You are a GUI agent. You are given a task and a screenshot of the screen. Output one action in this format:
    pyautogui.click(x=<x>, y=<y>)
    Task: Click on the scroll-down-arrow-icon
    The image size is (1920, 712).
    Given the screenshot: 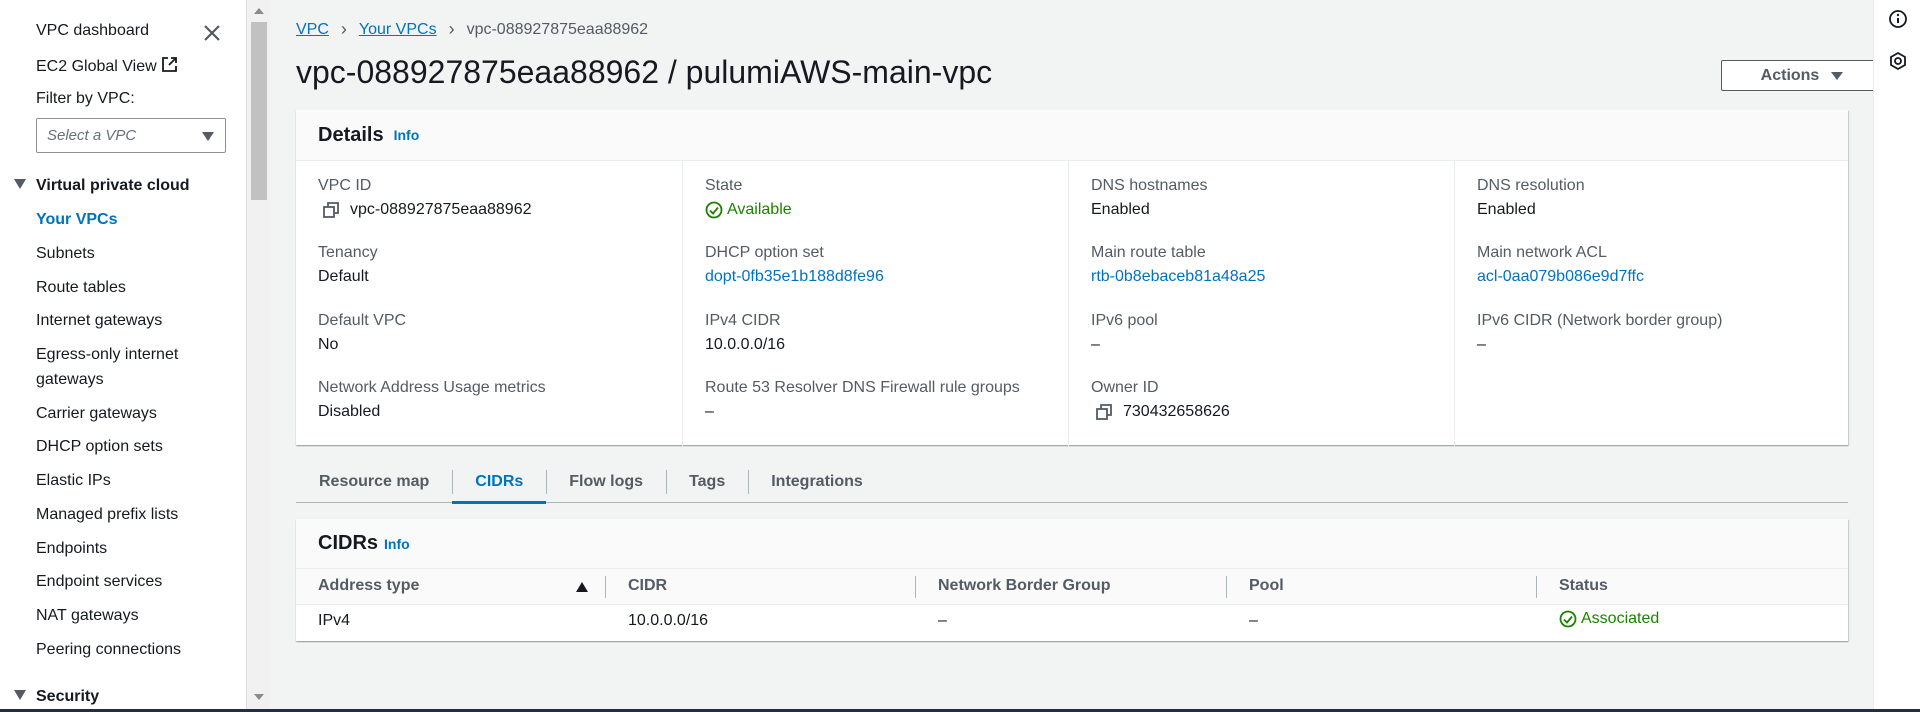 What is the action you would take?
    pyautogui.click(x=259, y=697)
    